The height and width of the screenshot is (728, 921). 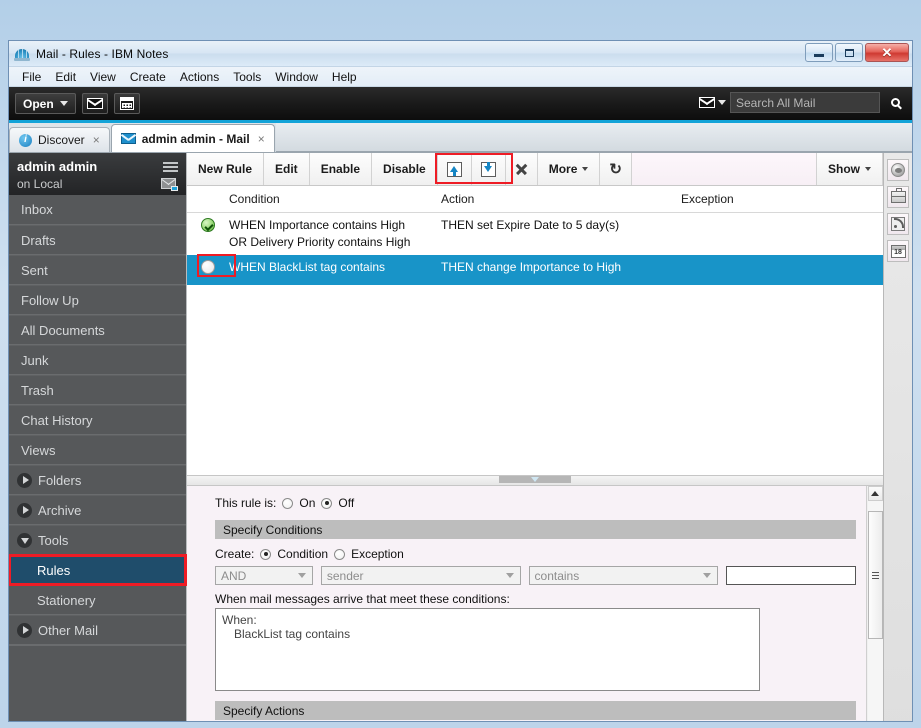 What do you see at coordinates (97, 300) in the screenshot?
I see `sidebar-item-follow-up: Follow Up` at bounding box center [97, 300].